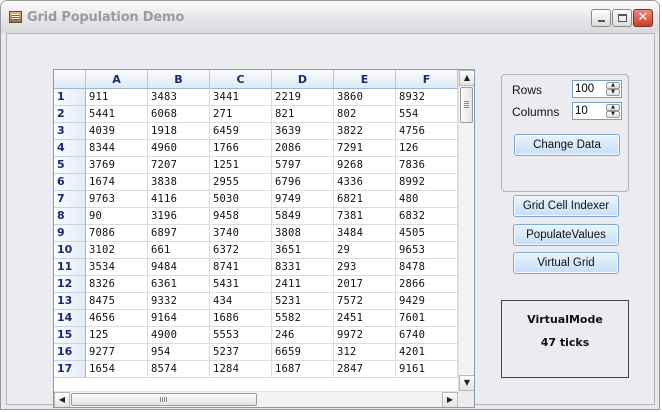 The width and height of the screenshot is (662, 412). Describe the element at coordinates (70, 369) in the screenshot. I see `row-header: 17` at that location.